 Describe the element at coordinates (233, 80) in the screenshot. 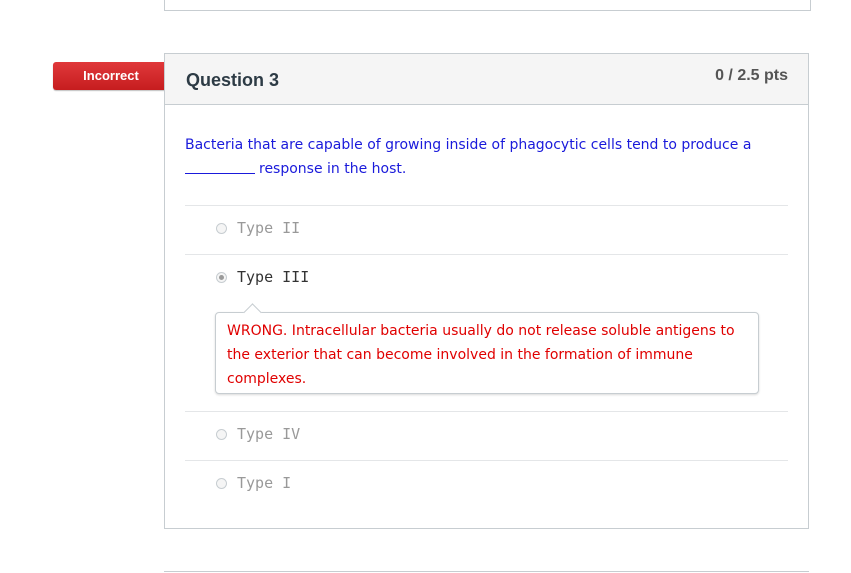

I see `question-title: Question 3` at that location.